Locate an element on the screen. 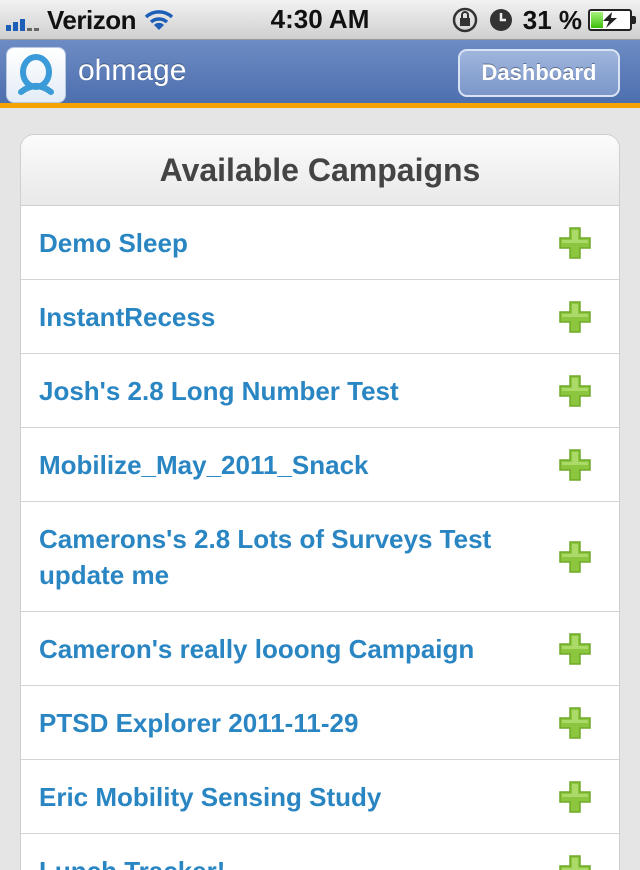  campaign-name: Mobilize_May_2011_Snack is located at coordinates (204, 464).